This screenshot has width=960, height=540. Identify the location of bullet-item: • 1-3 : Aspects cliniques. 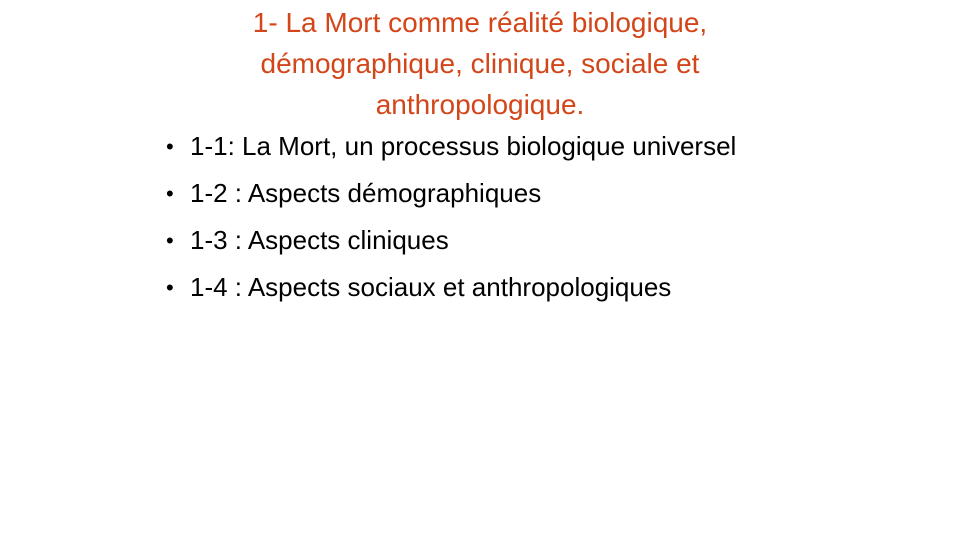
(486, 240).